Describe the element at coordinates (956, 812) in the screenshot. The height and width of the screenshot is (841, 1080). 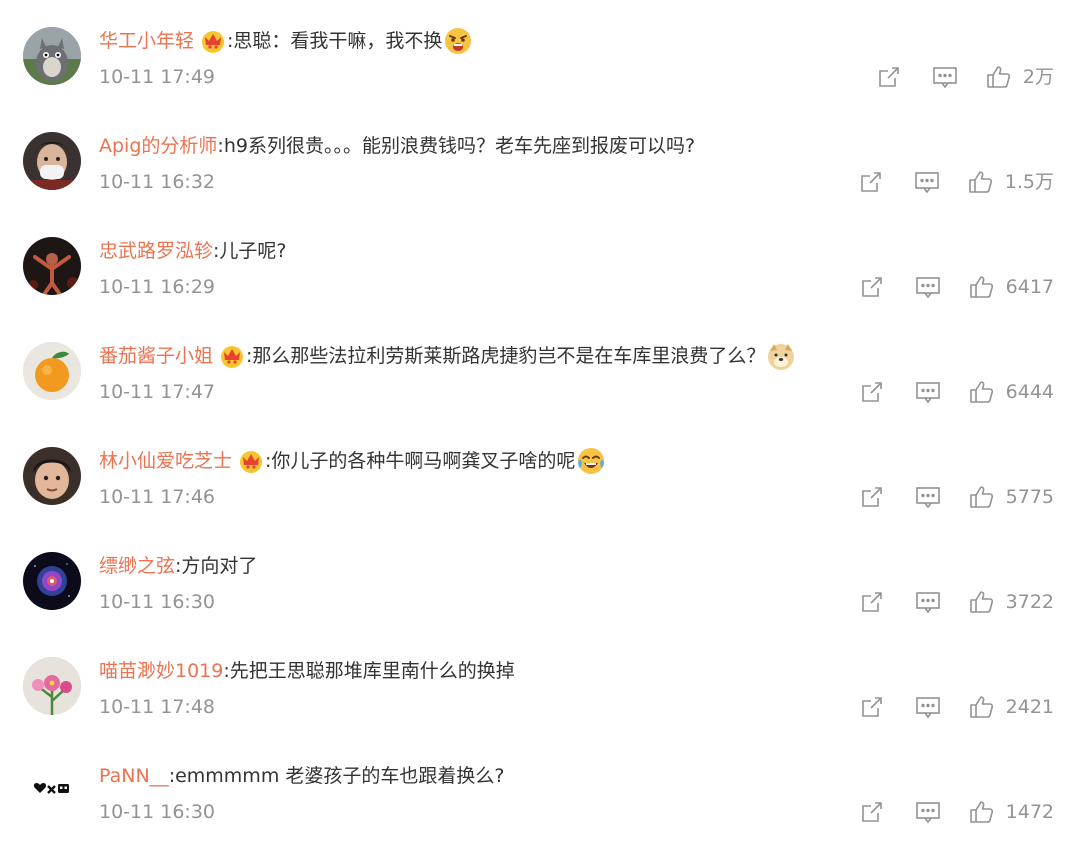
I see `comment-actions: 1472` at that location.